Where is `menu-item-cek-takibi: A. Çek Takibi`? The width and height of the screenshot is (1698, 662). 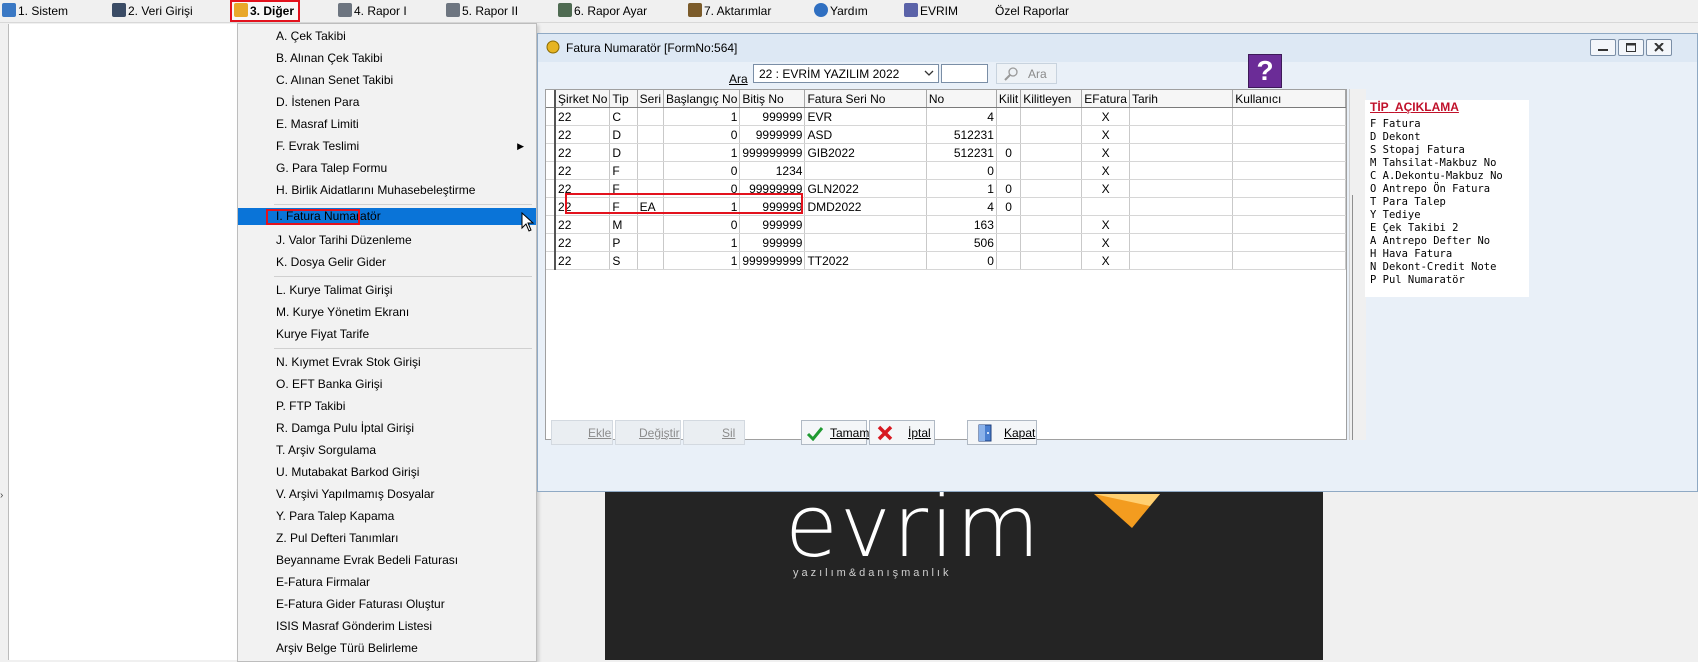 menu-item-cek-takibi: A. Çek Takibi is located at coordinates (387, 36).